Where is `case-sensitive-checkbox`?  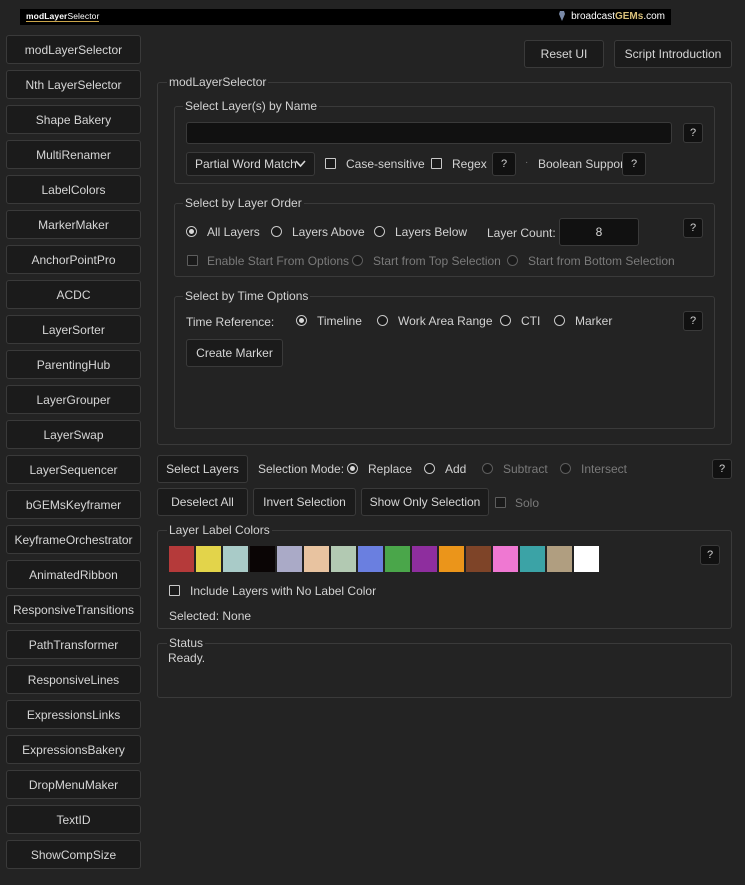 case-sensitive-checkbox is located at coordinates (330, 163).